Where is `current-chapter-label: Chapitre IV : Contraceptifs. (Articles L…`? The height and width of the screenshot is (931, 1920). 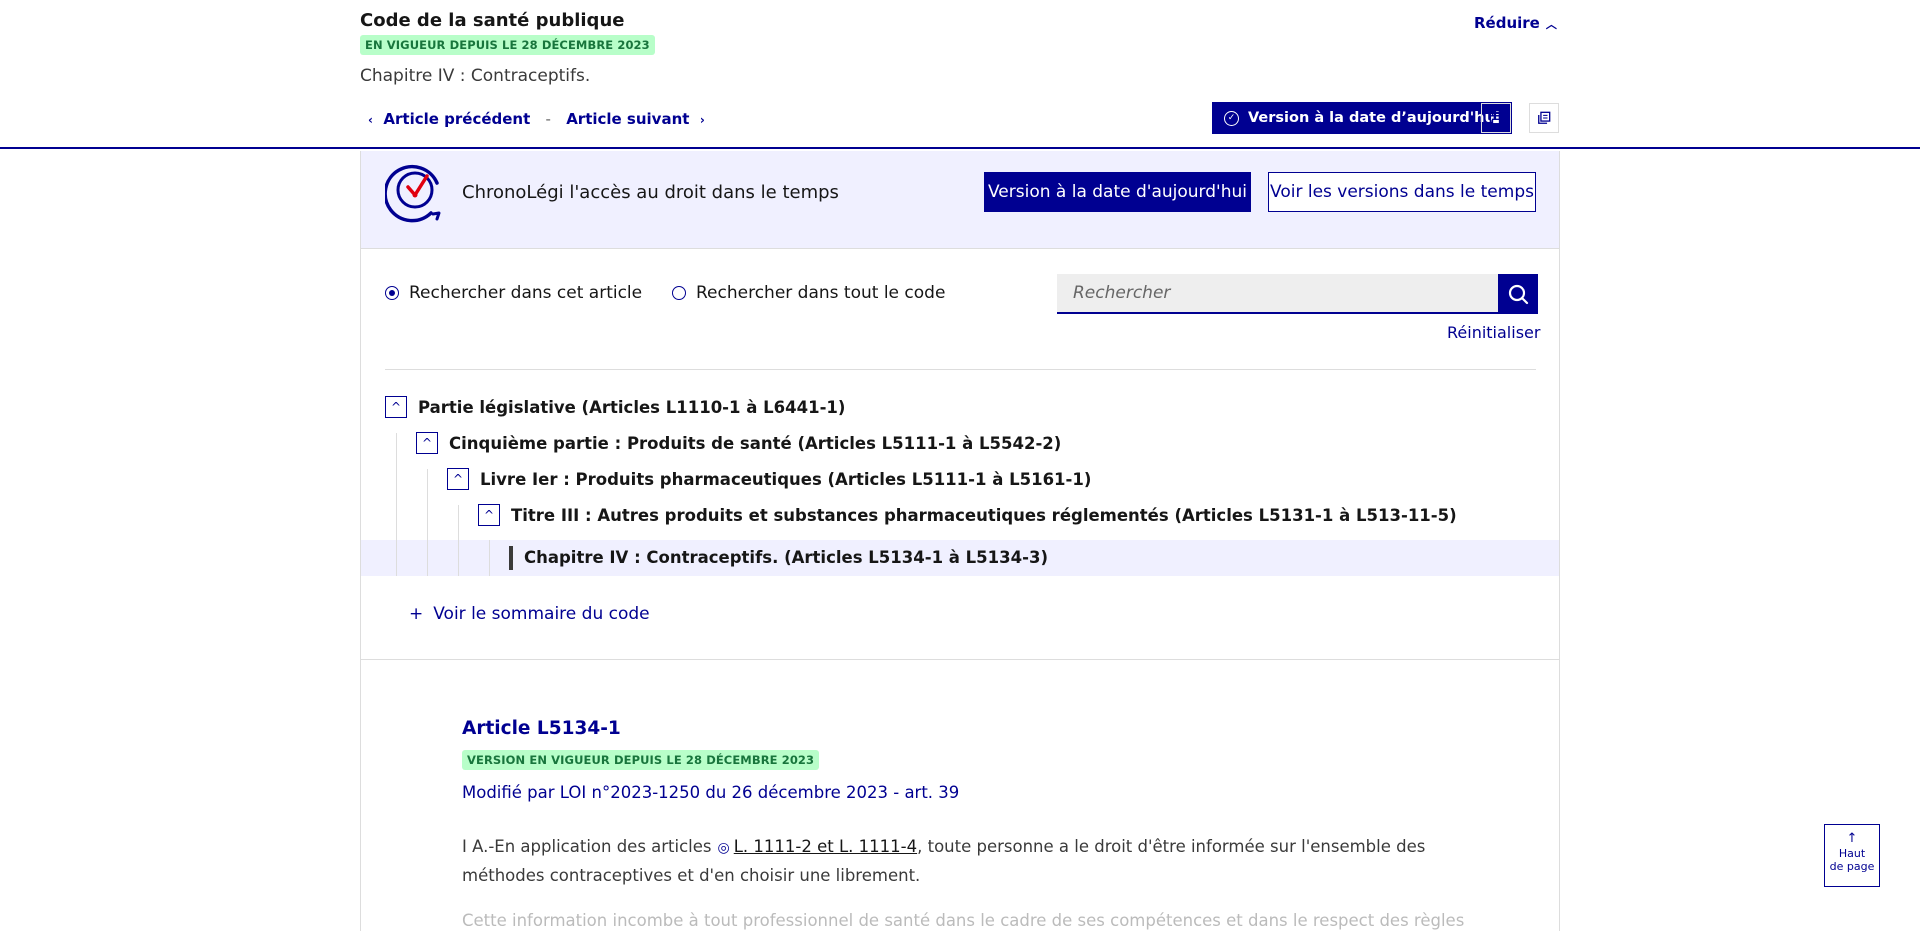
current-chapter-label: Chapitre IV : Contraceptifs. (Articles L… is located at coordinates (786, 557).